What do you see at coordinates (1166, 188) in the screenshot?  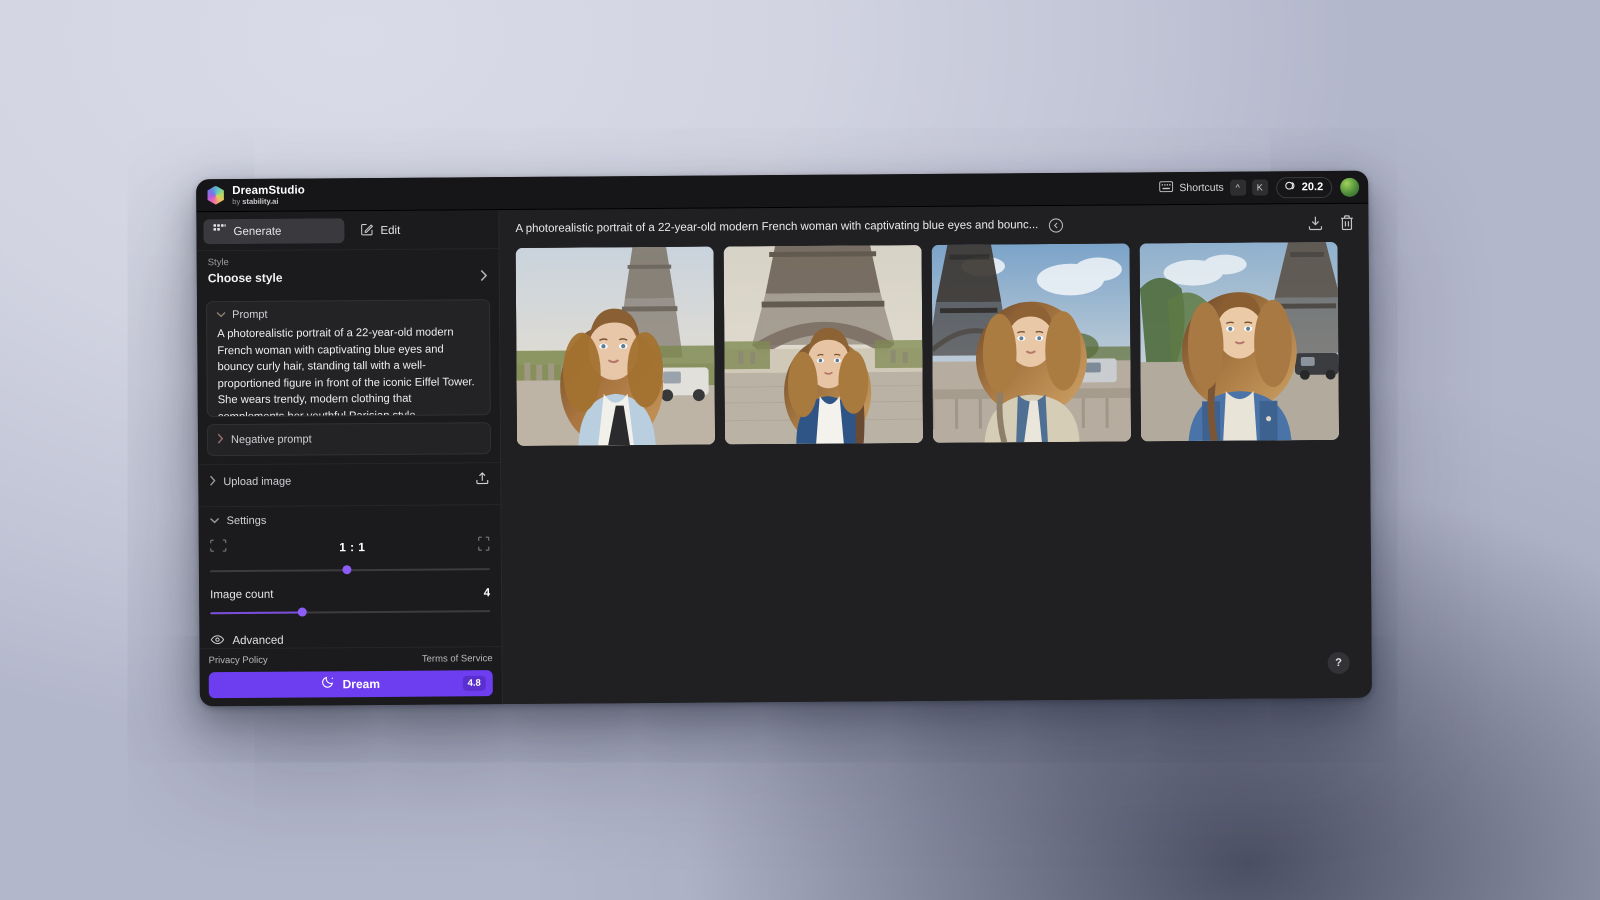 I see `keyboard-icon` at bounding box center [1166, 188].